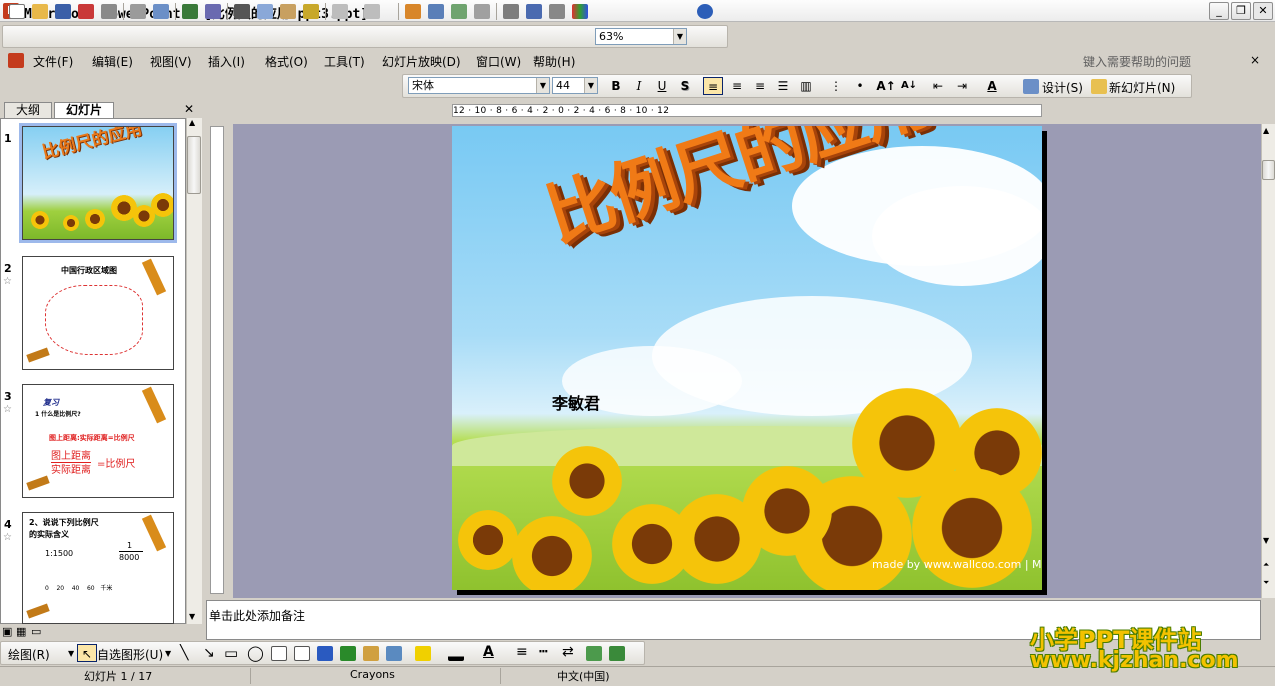 The width and height of the screenshot is (1275, 686). I want to click on tab-slides: 幻灯片, so click(84, 110).